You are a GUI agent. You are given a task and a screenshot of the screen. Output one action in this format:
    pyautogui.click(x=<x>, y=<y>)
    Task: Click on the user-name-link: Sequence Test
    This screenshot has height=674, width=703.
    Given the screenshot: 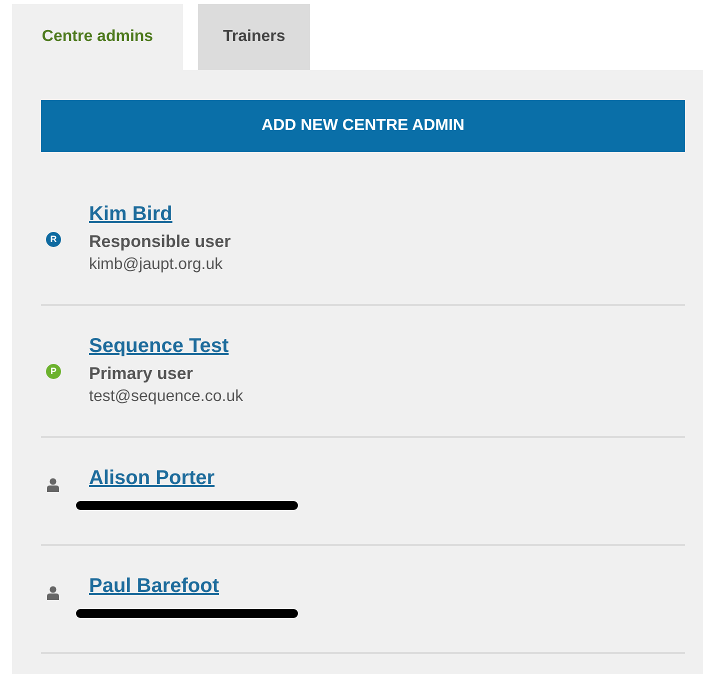 What is the action you would take?
    pyautogui.click(x=159, y=346)
    